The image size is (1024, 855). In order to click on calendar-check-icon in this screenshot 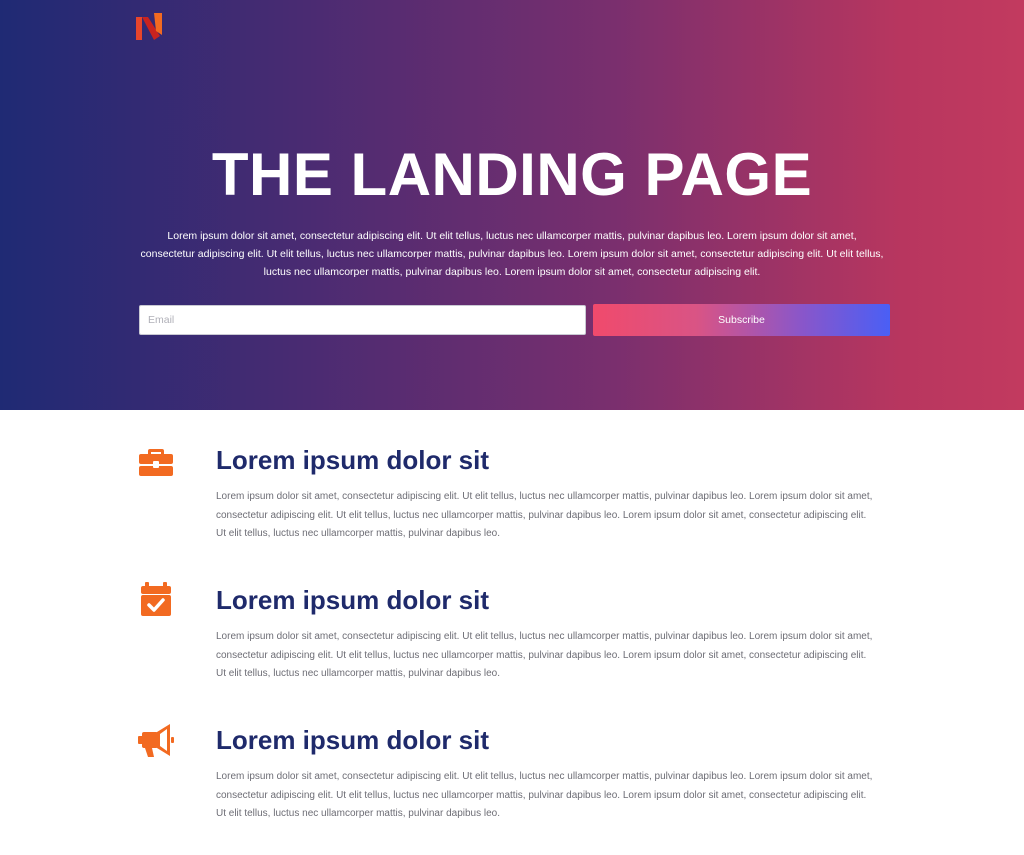, I will do `click(156, 599)`.